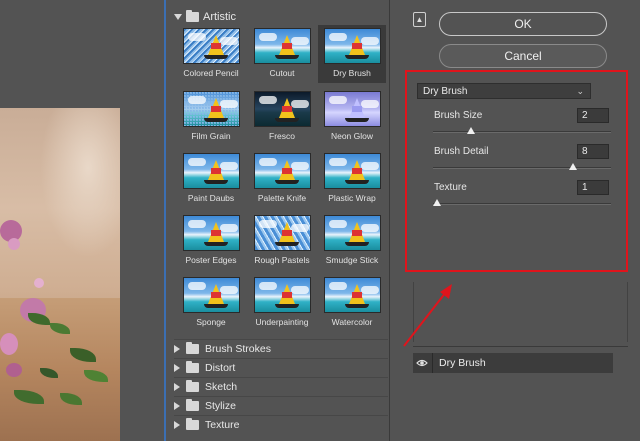  I want to click on filter-thumb-smudge-stick: Smudge Stick, so click(352, 241).